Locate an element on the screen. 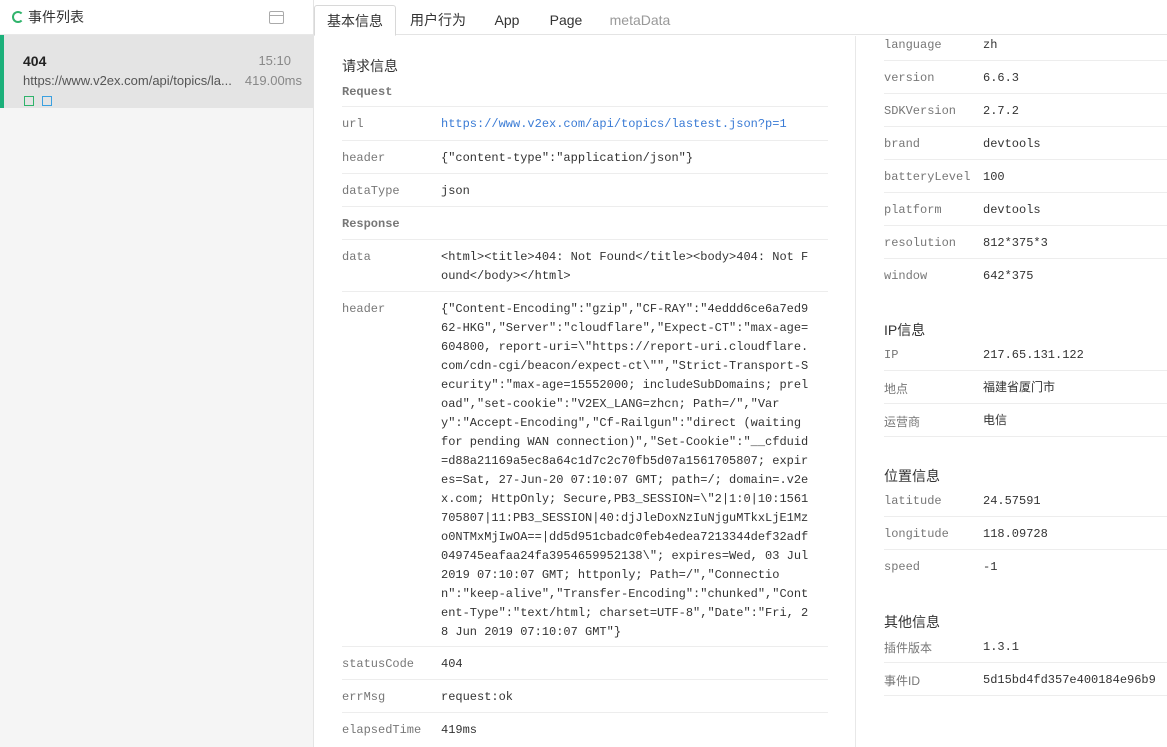 This screenshot has width=1167, height=747. ip-value: 217.65.131.122 is located at coordinates (1033, 355).